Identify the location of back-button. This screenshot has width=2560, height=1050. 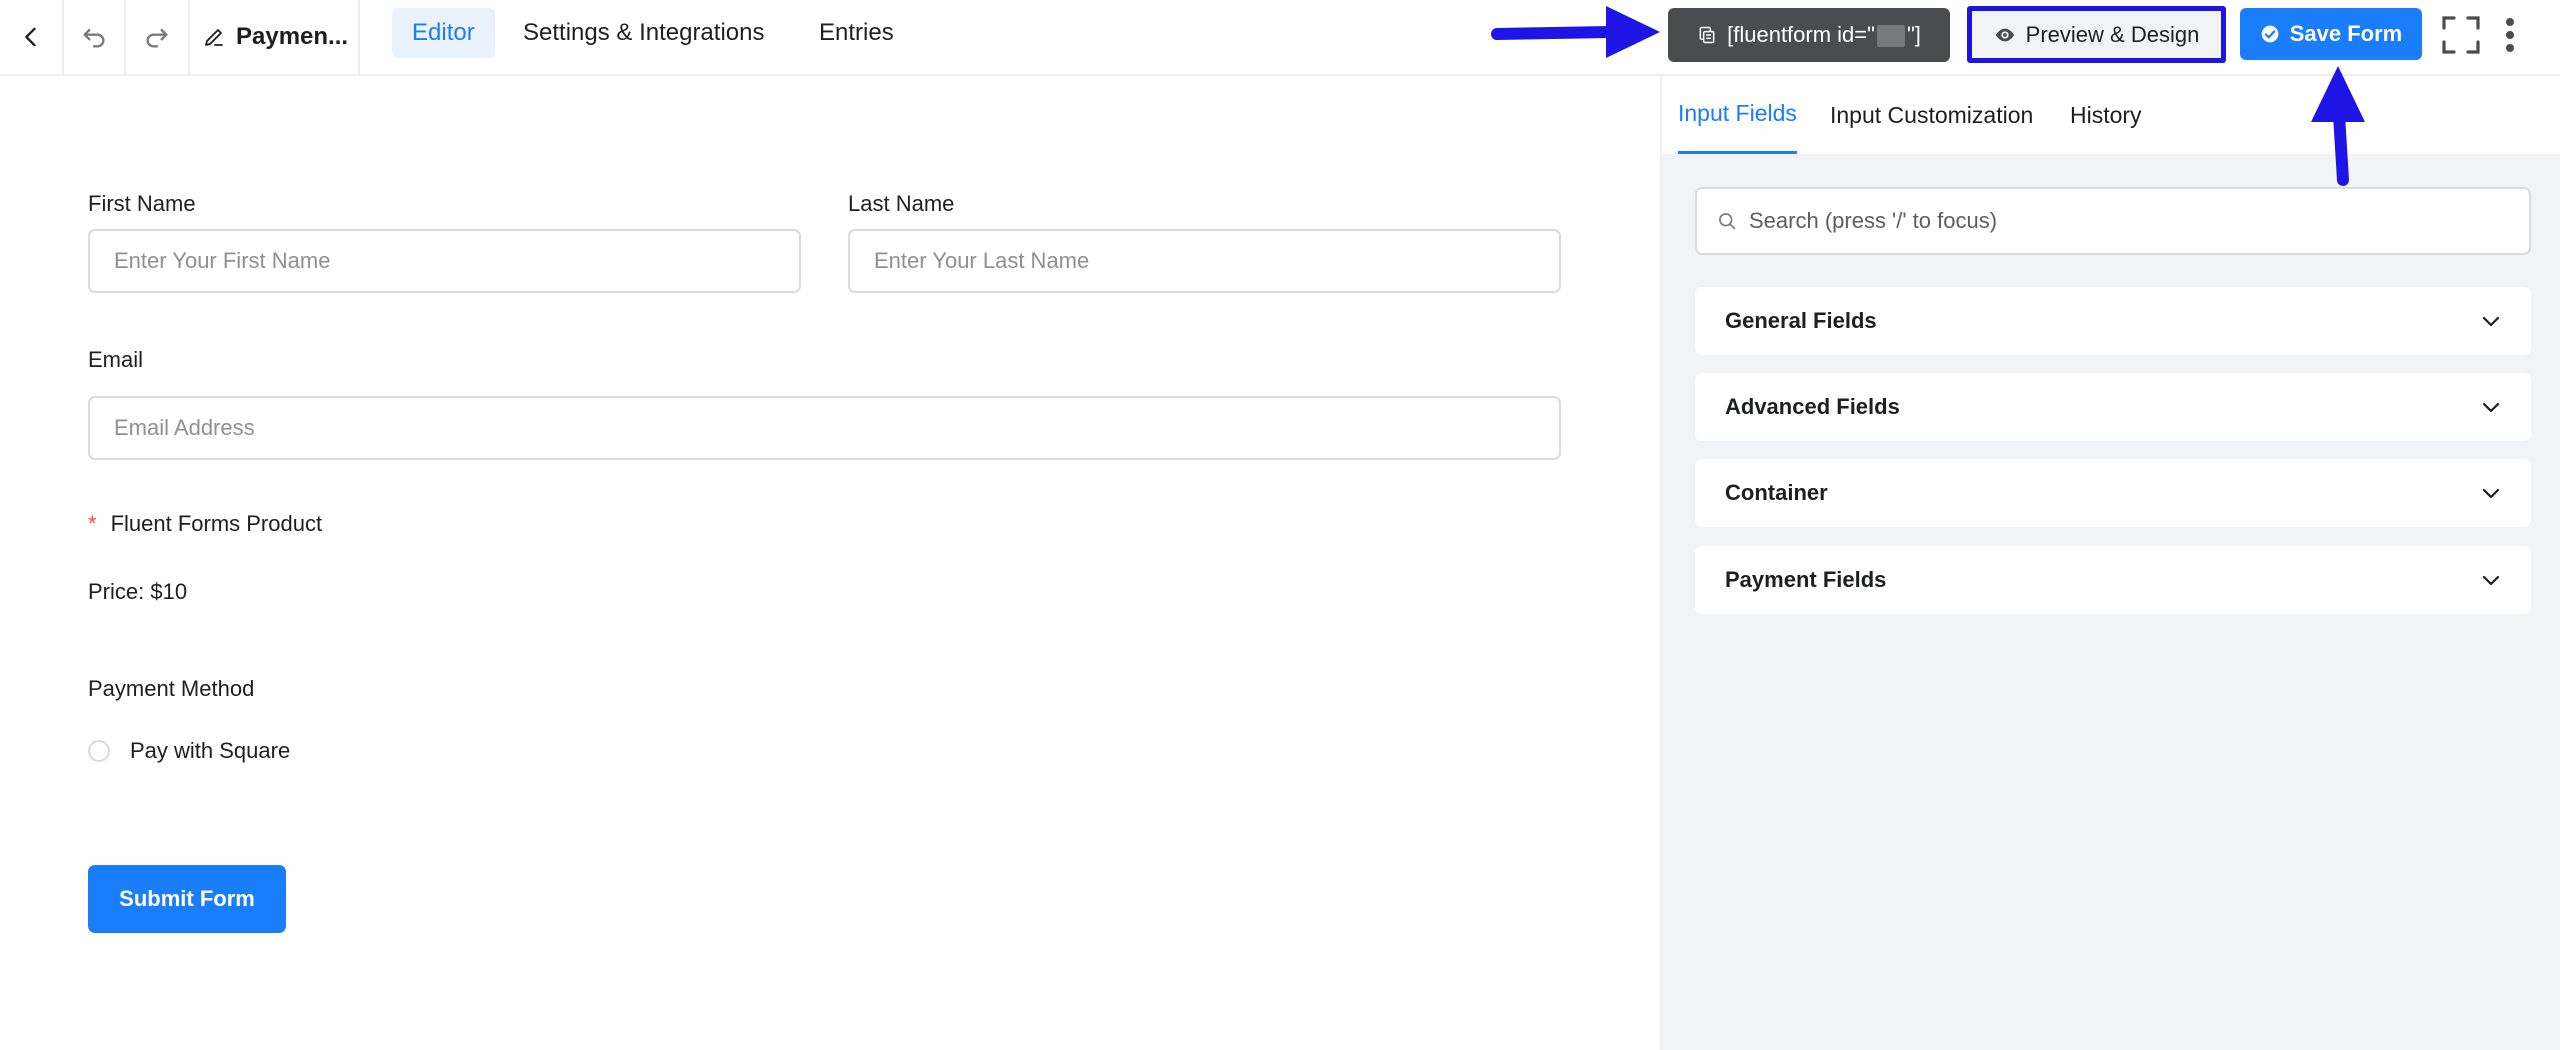
(32, 37).